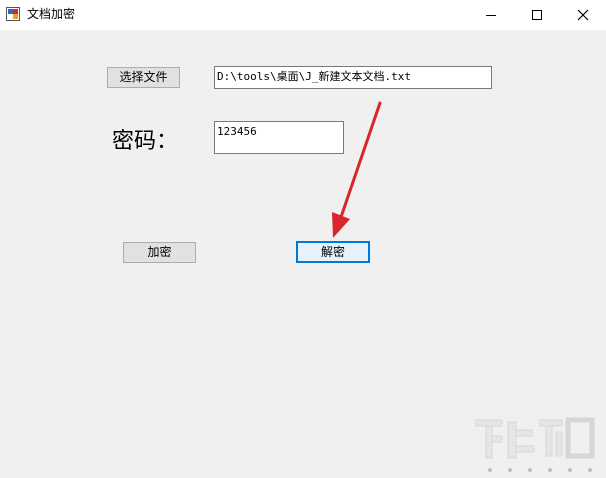 Image resolution: width=606 pixels, height=478 pixels. I want to click on red-arrow-icon, so click(357, 169).